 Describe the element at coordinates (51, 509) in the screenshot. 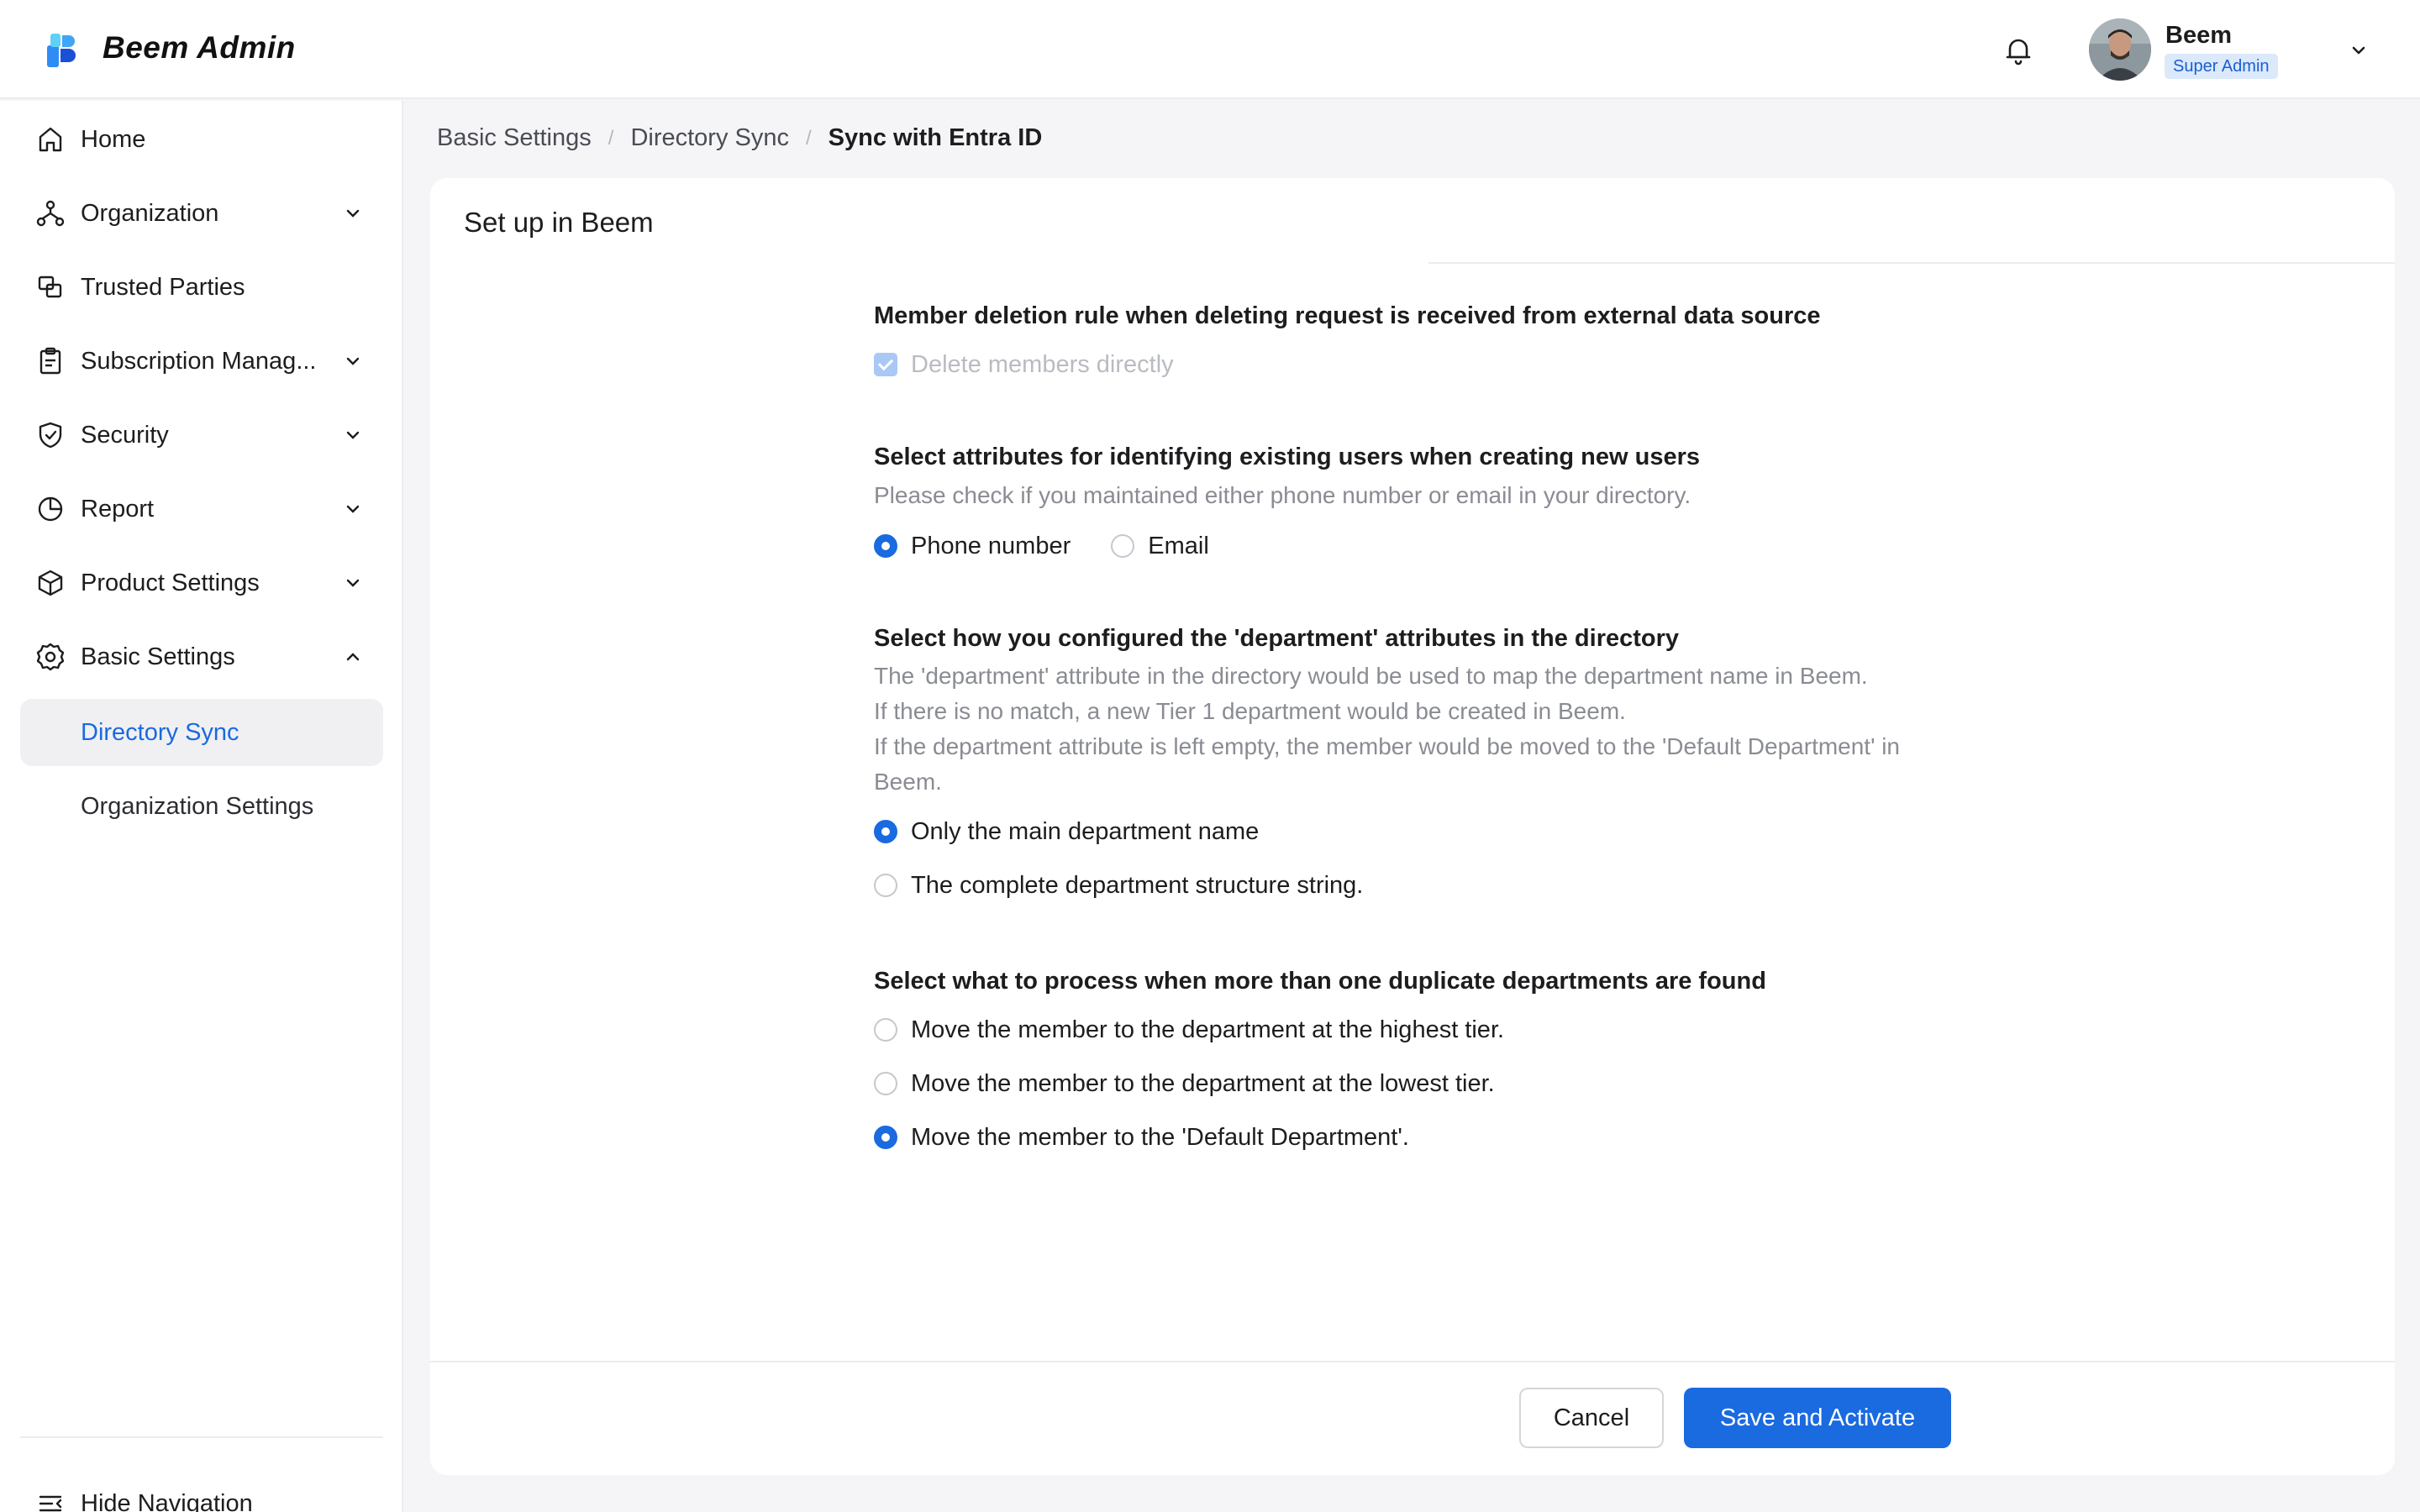

I see `pie-chart-icon` at that location.